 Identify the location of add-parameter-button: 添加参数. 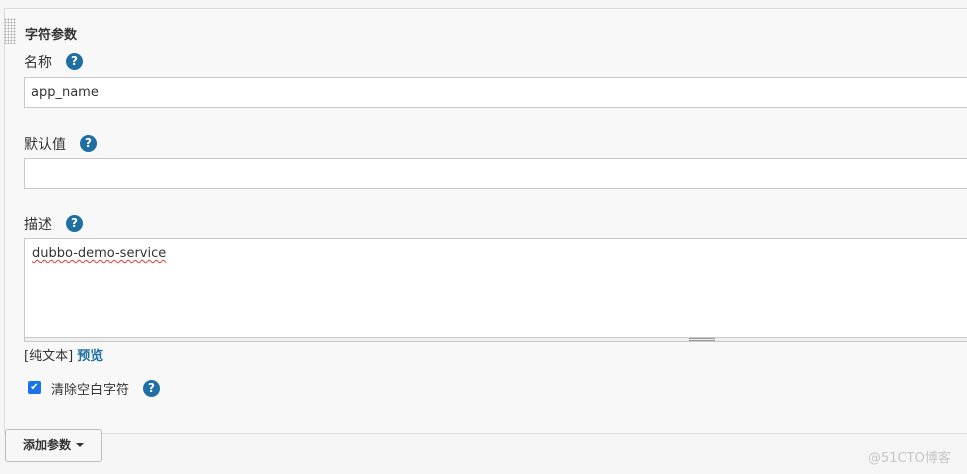
(53, 445).